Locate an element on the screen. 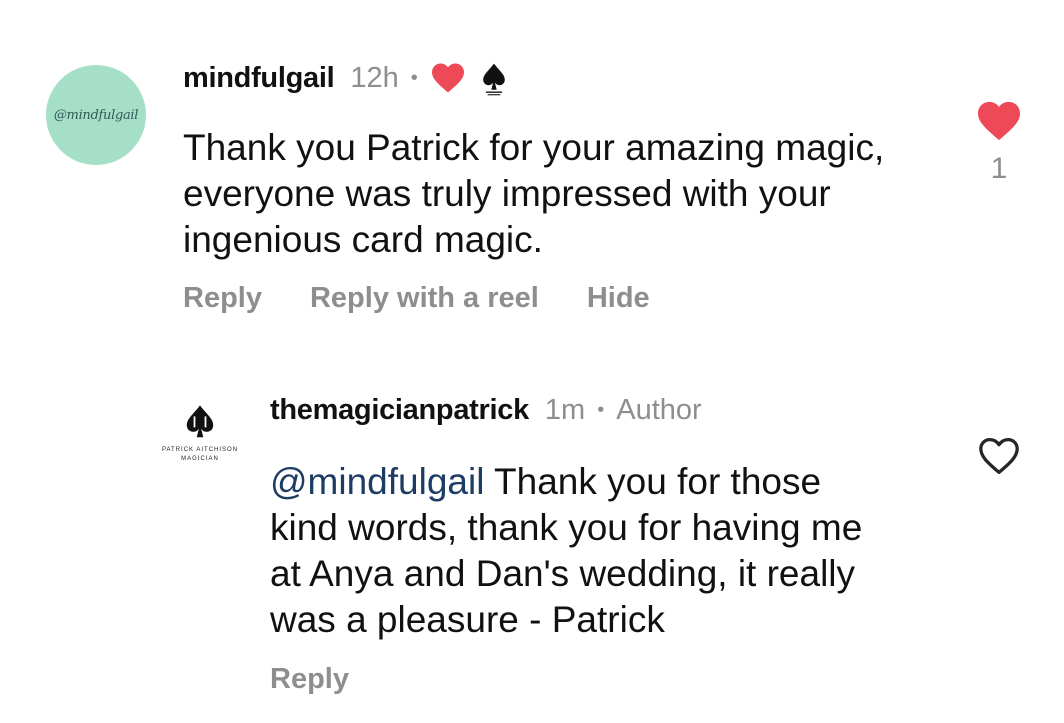 The image size is (1064, 723). timestamp: 1m is located at coordinates (565, 410).